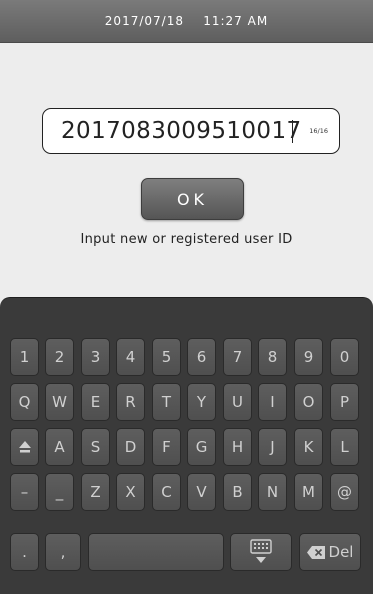  Describe the element at coordinates (237, 357) in the screenshot. I see `key-7: 7` at that location.